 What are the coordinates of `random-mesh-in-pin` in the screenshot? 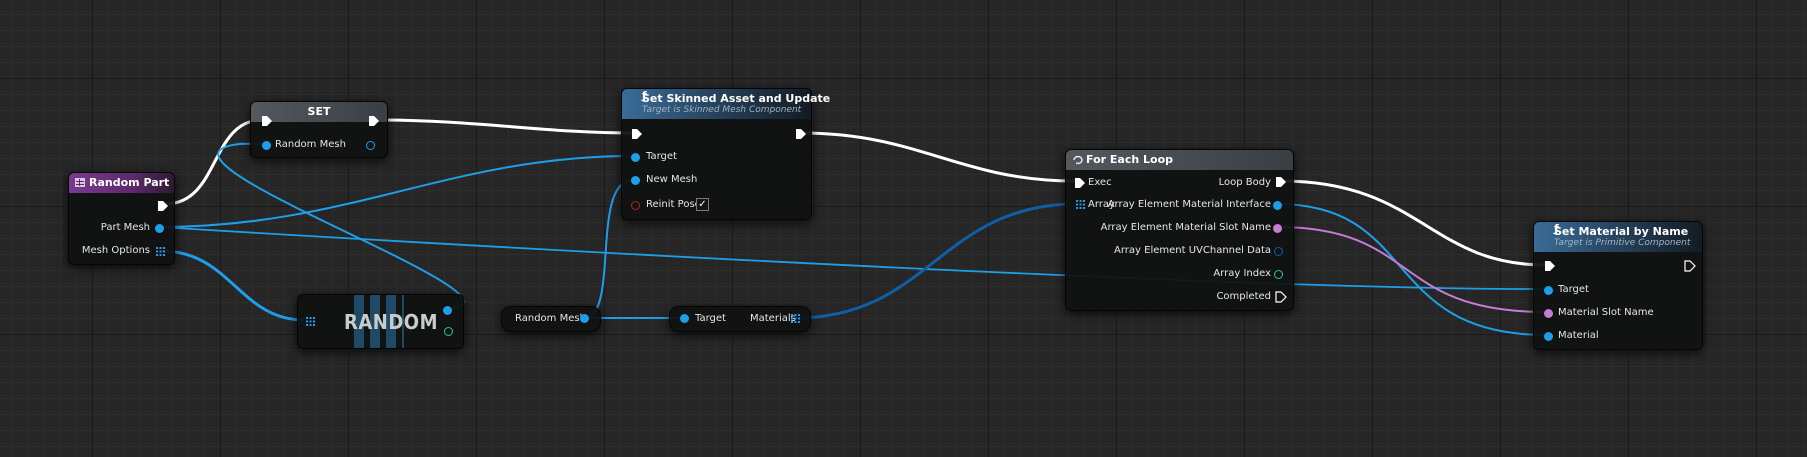 It's located at (266, 145).